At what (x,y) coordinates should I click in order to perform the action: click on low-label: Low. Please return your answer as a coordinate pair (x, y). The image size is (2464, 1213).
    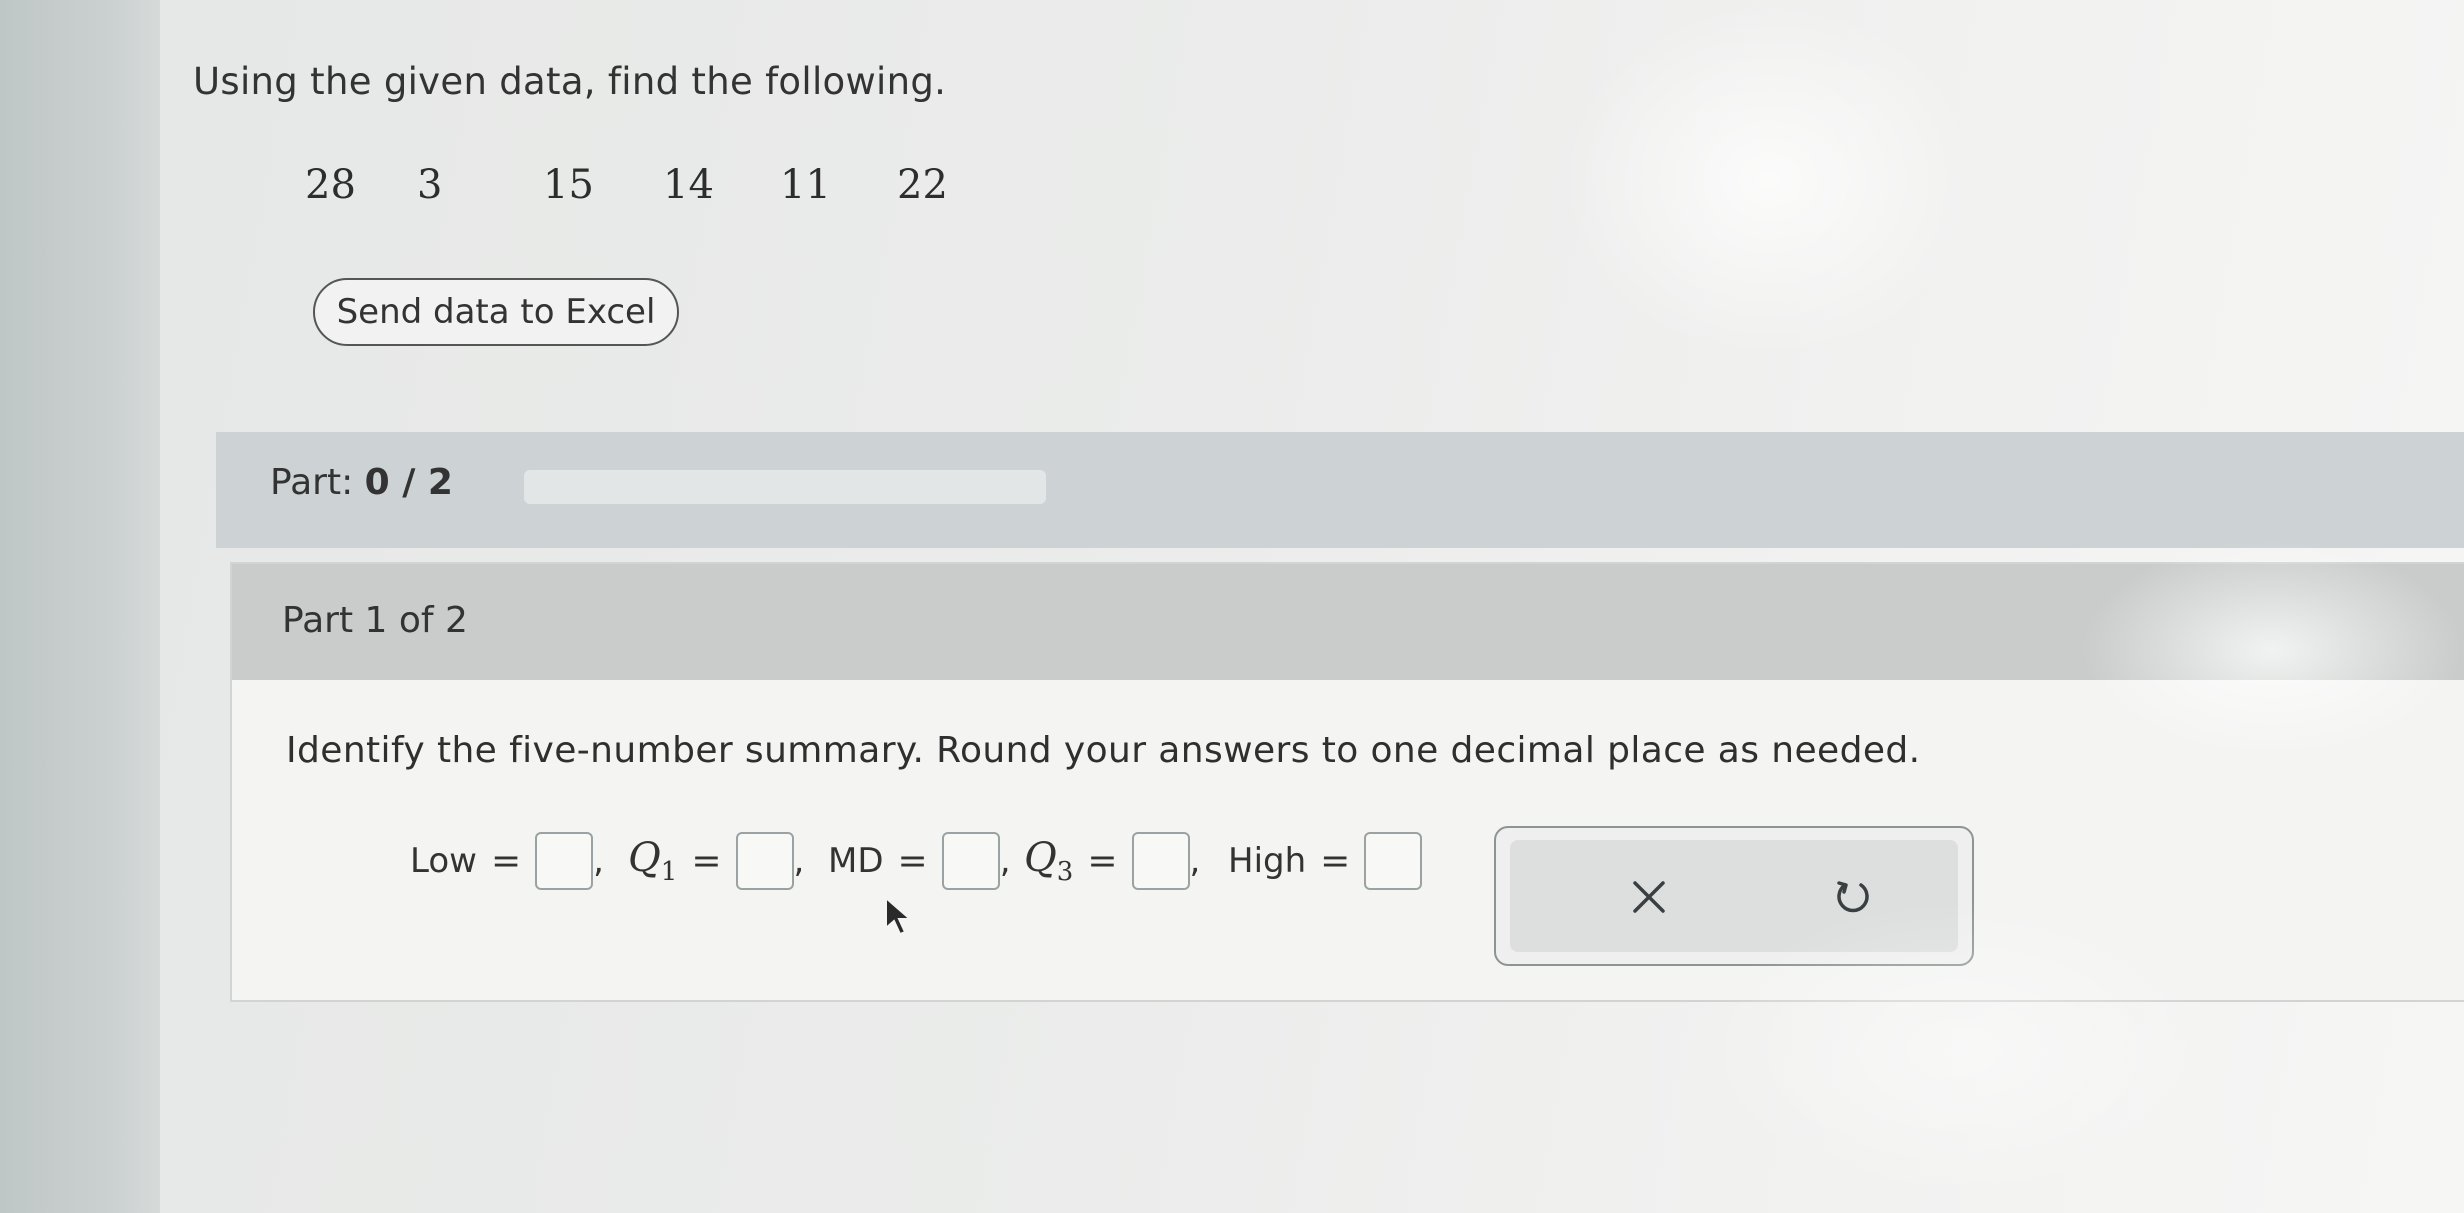
    Looking at the image, I should click on (443, 861).